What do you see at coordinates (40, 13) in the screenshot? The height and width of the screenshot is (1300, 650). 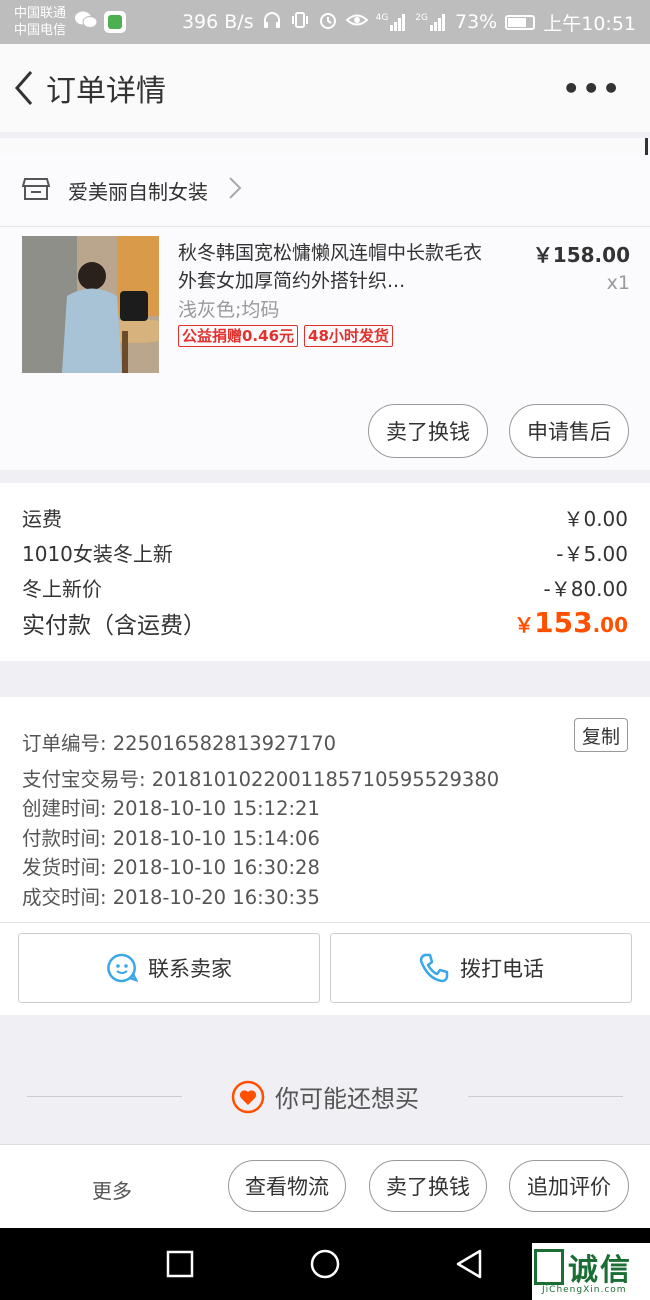 I see `carrier-1: 中国联通` at bounding box center [40, 13].